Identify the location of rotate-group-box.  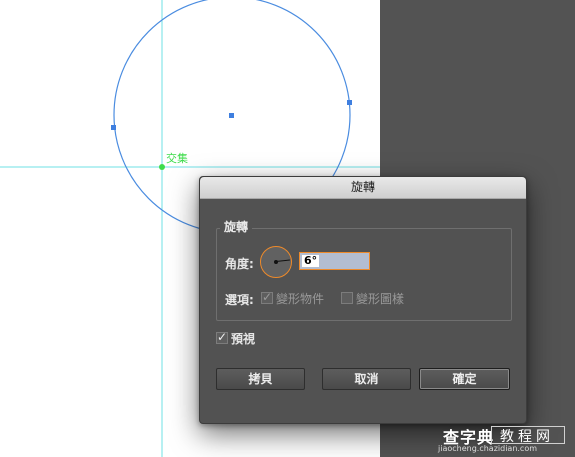
(364, 274).